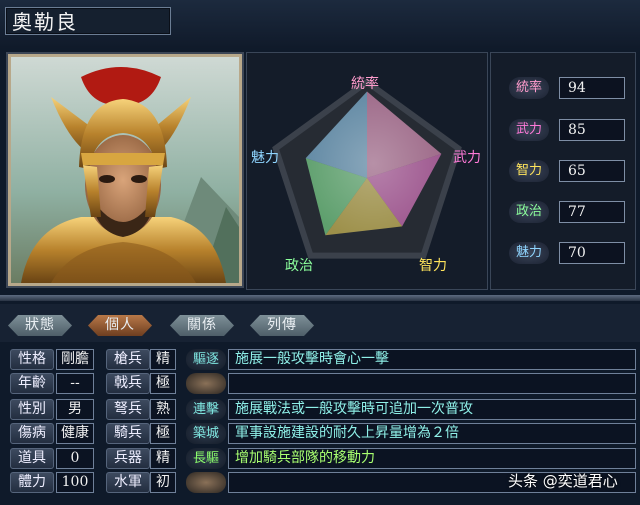  I want to click on stat-value: 65, so click(592, 171).